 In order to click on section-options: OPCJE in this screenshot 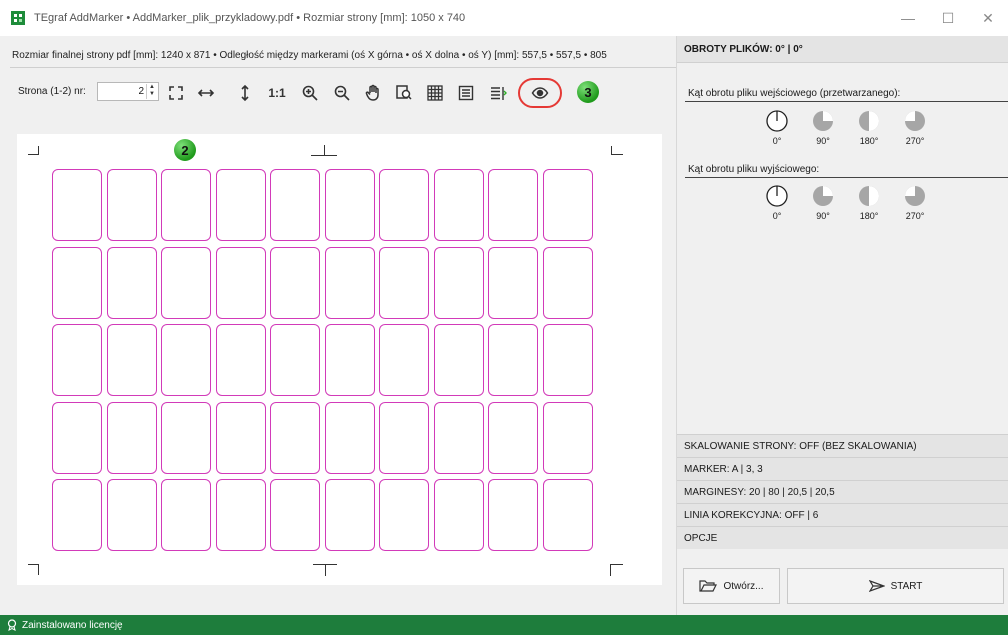, I will do `click(842, 537)`.